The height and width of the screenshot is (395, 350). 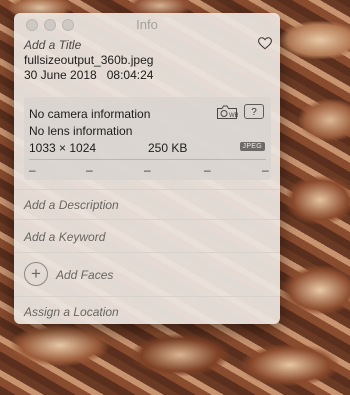 I want to click on exif-divider, so click(x=147, y=159).